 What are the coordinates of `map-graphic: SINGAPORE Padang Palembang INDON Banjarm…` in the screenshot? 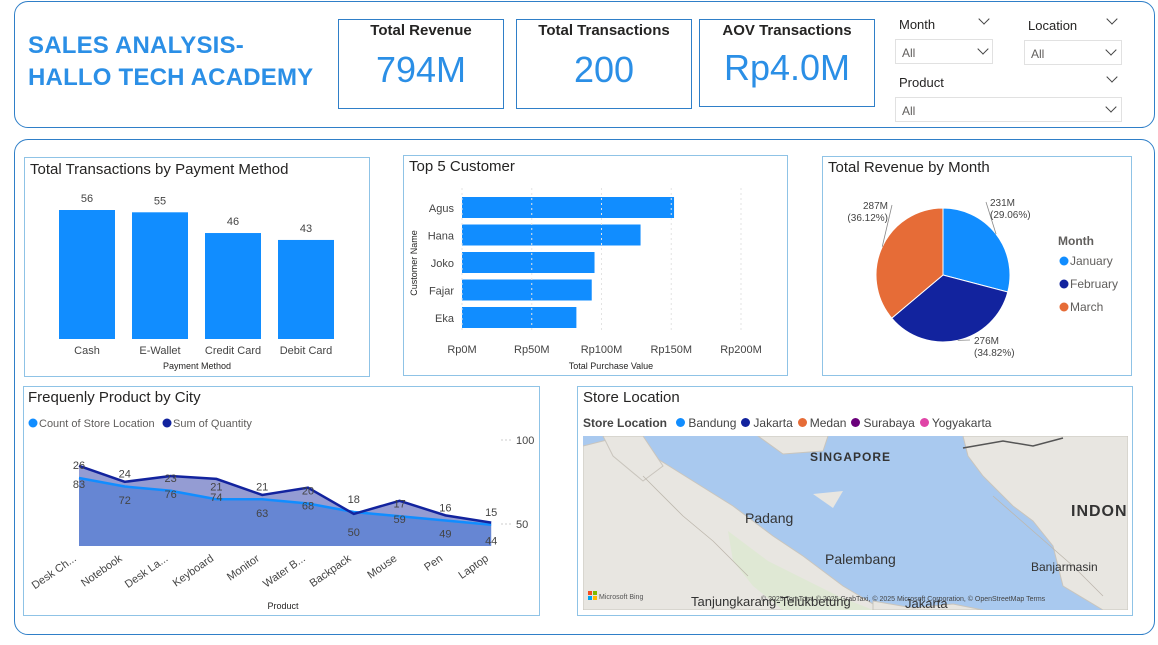 It's located at (855, 523).